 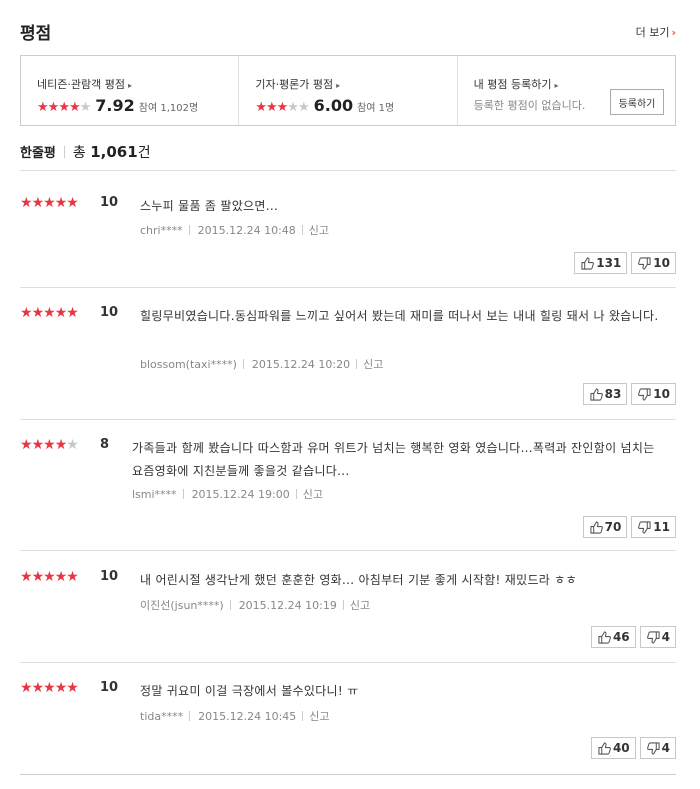 I want to click on review-user: lsmi****, so click(x=154, y=494).